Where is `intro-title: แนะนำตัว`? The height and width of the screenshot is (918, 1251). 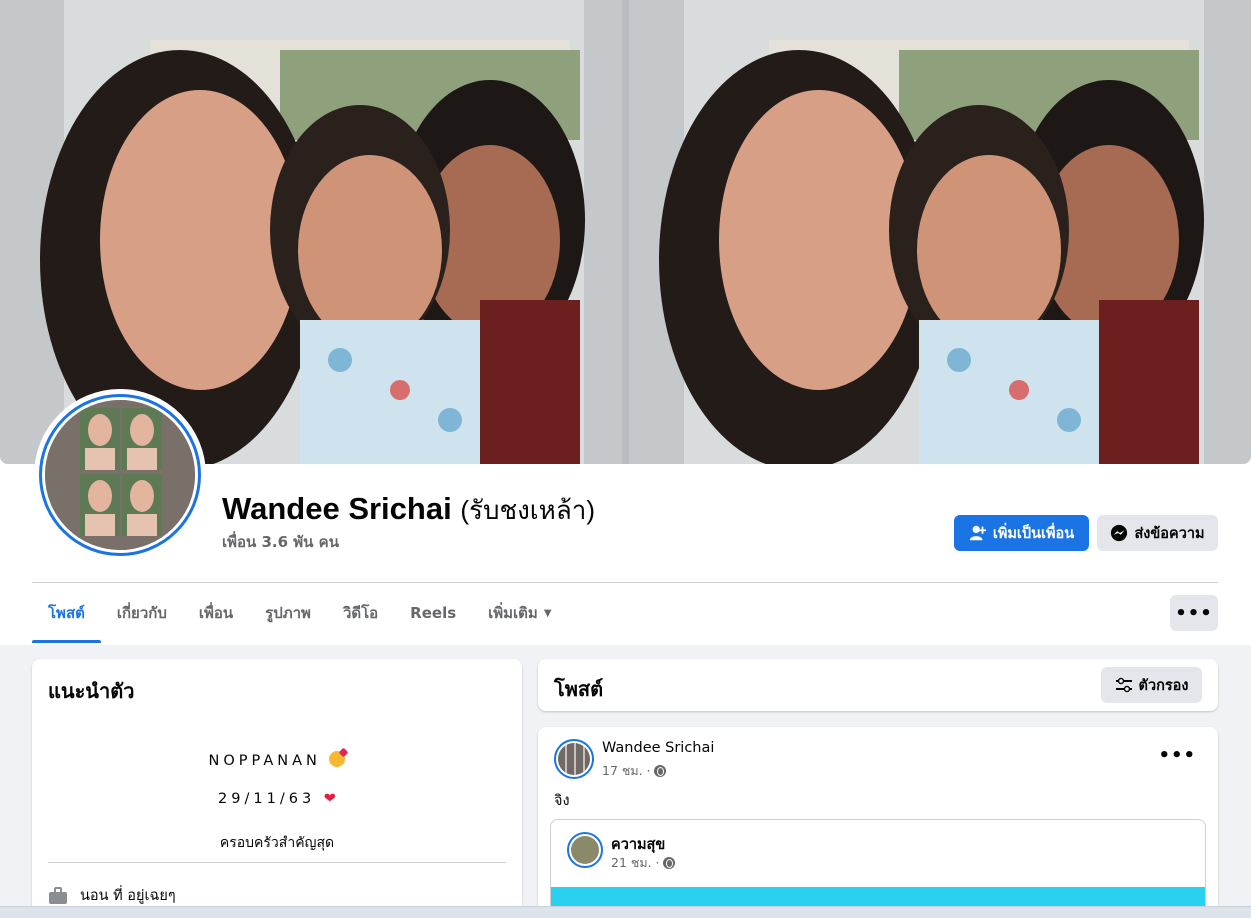 intro-title: แนะนำตัว is located at coordinates (91, 691).